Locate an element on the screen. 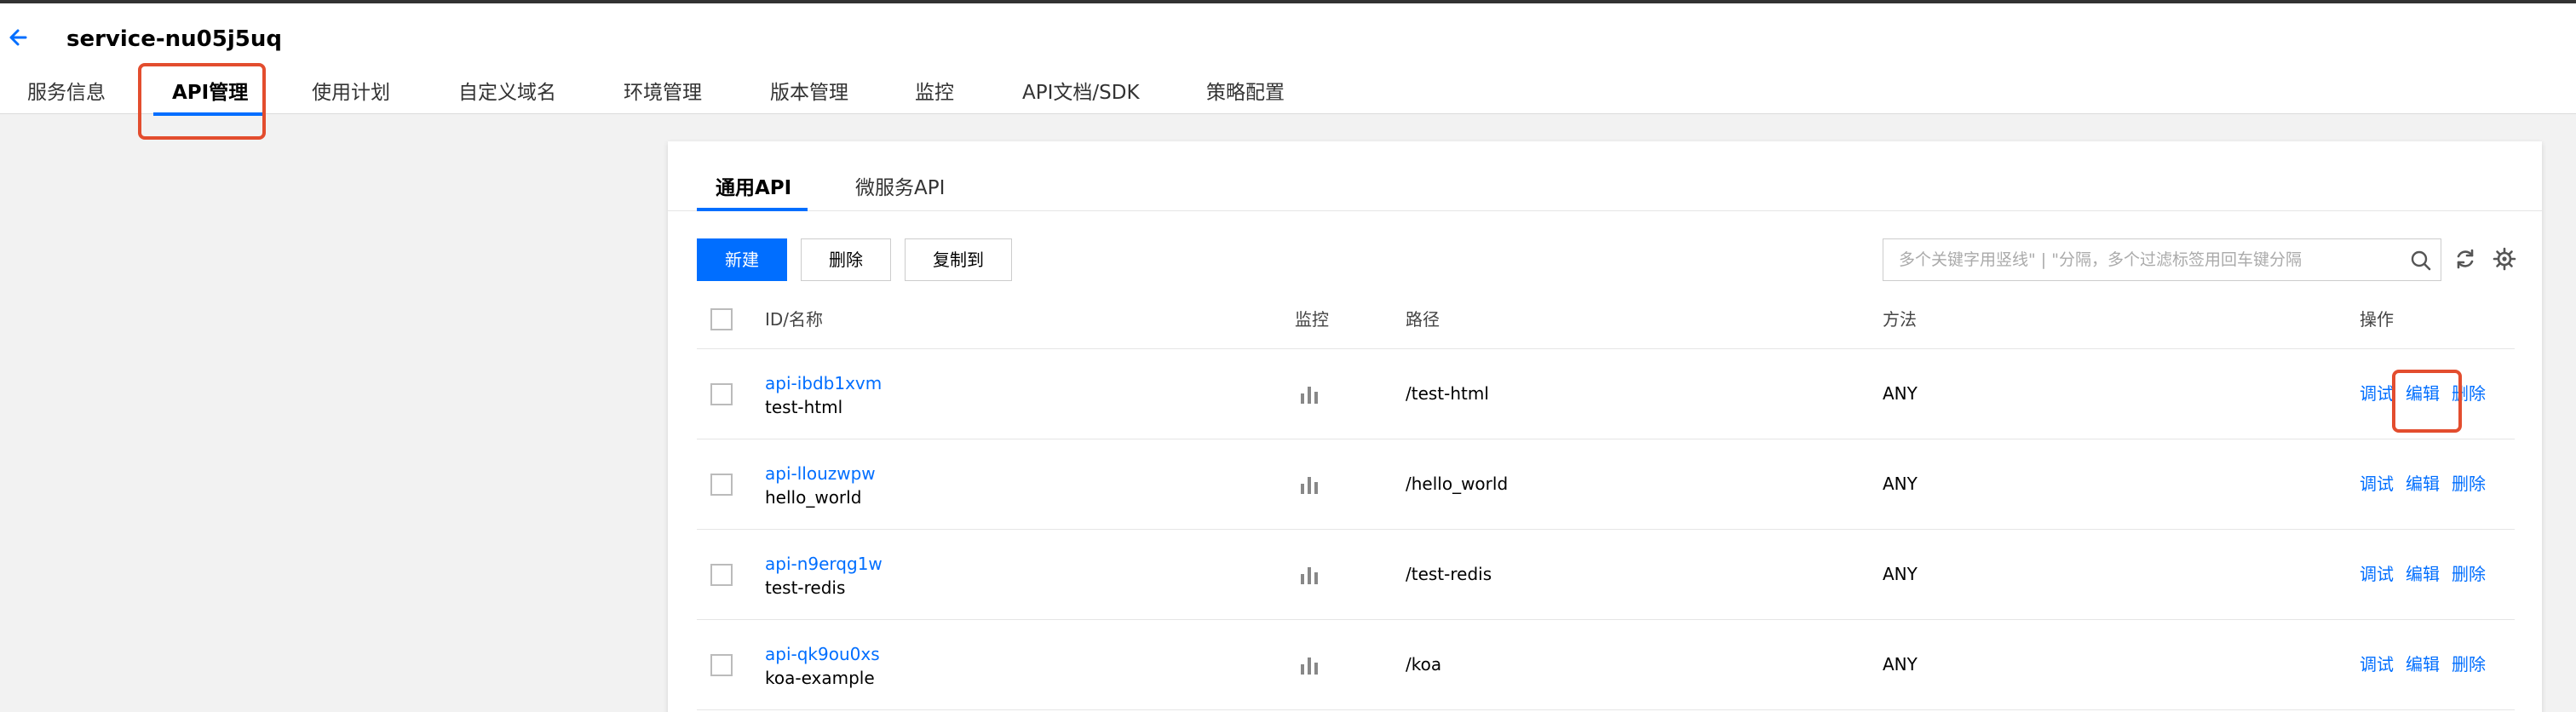 The width and height of the screenshot is (2576, 712). back-arrow-icon is located at coordinates (18, 38).